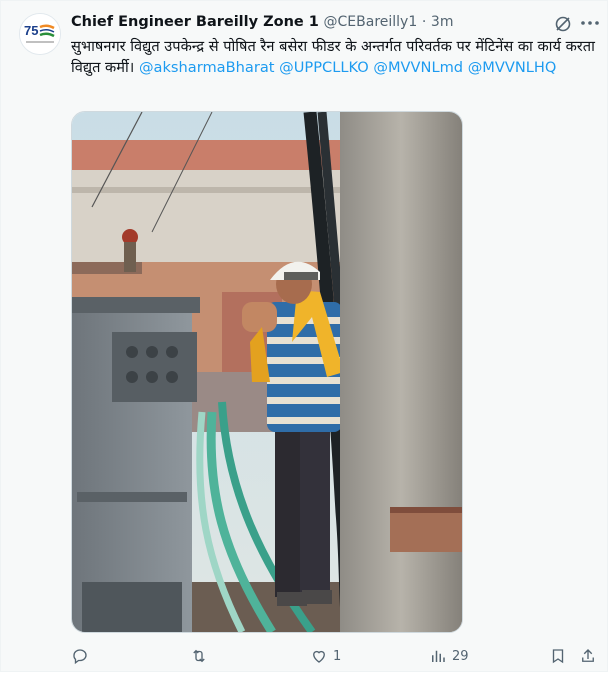 This screenshot has height=674, width=610. I want to click on reply-button, so click(82, 656).